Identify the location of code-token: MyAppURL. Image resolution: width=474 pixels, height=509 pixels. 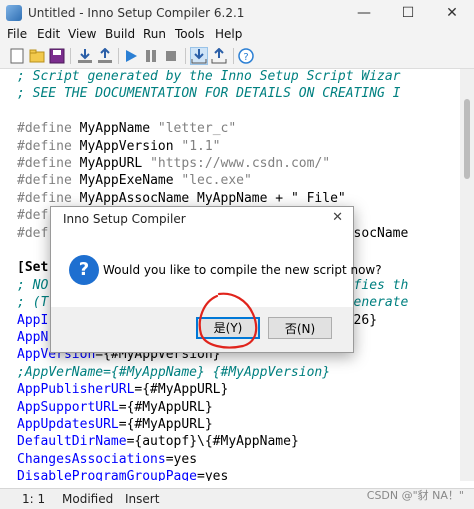
(115, 163).